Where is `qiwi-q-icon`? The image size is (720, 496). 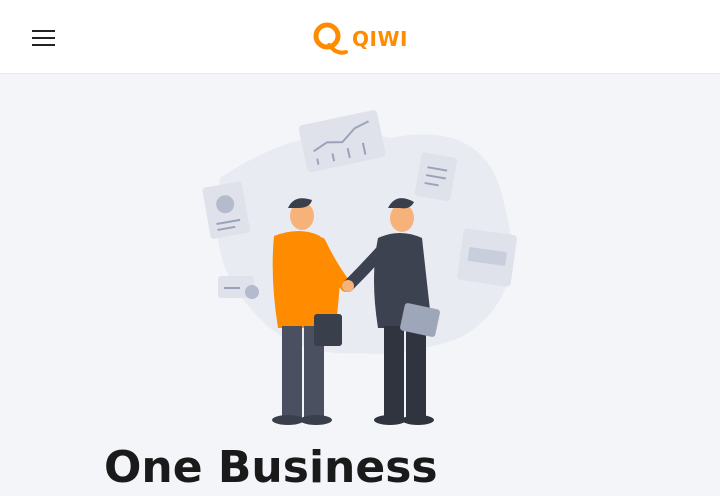
qiwi-q-icon is located at coordinates (330, 38).